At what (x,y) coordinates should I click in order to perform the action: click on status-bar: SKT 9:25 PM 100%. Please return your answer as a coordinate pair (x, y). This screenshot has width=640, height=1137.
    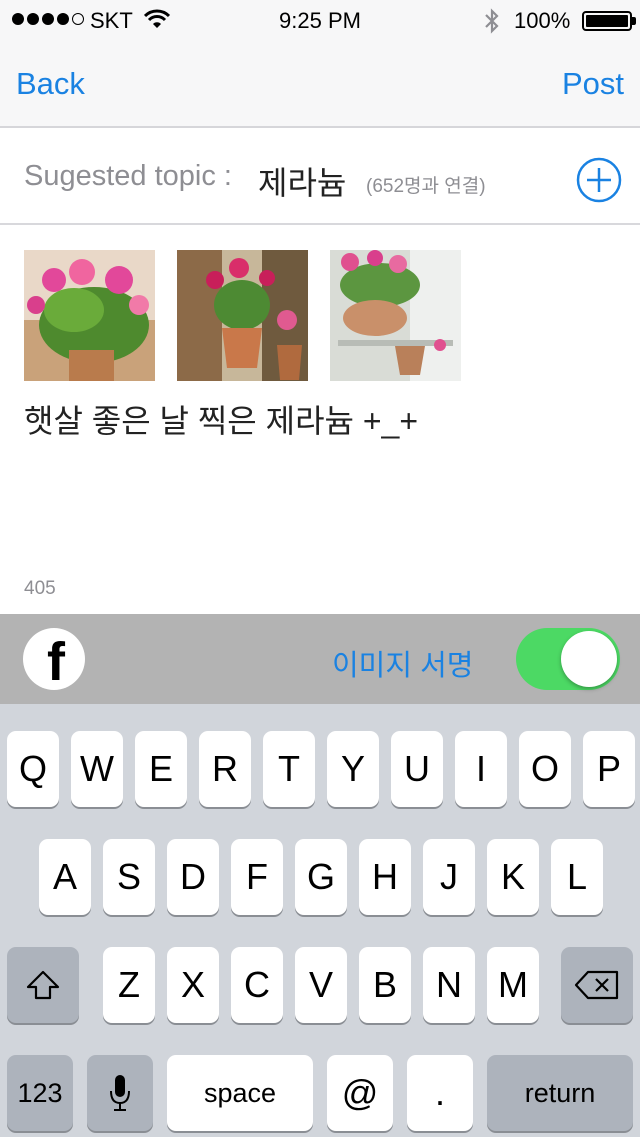
    Looking at the image, I should click on (320, 20).